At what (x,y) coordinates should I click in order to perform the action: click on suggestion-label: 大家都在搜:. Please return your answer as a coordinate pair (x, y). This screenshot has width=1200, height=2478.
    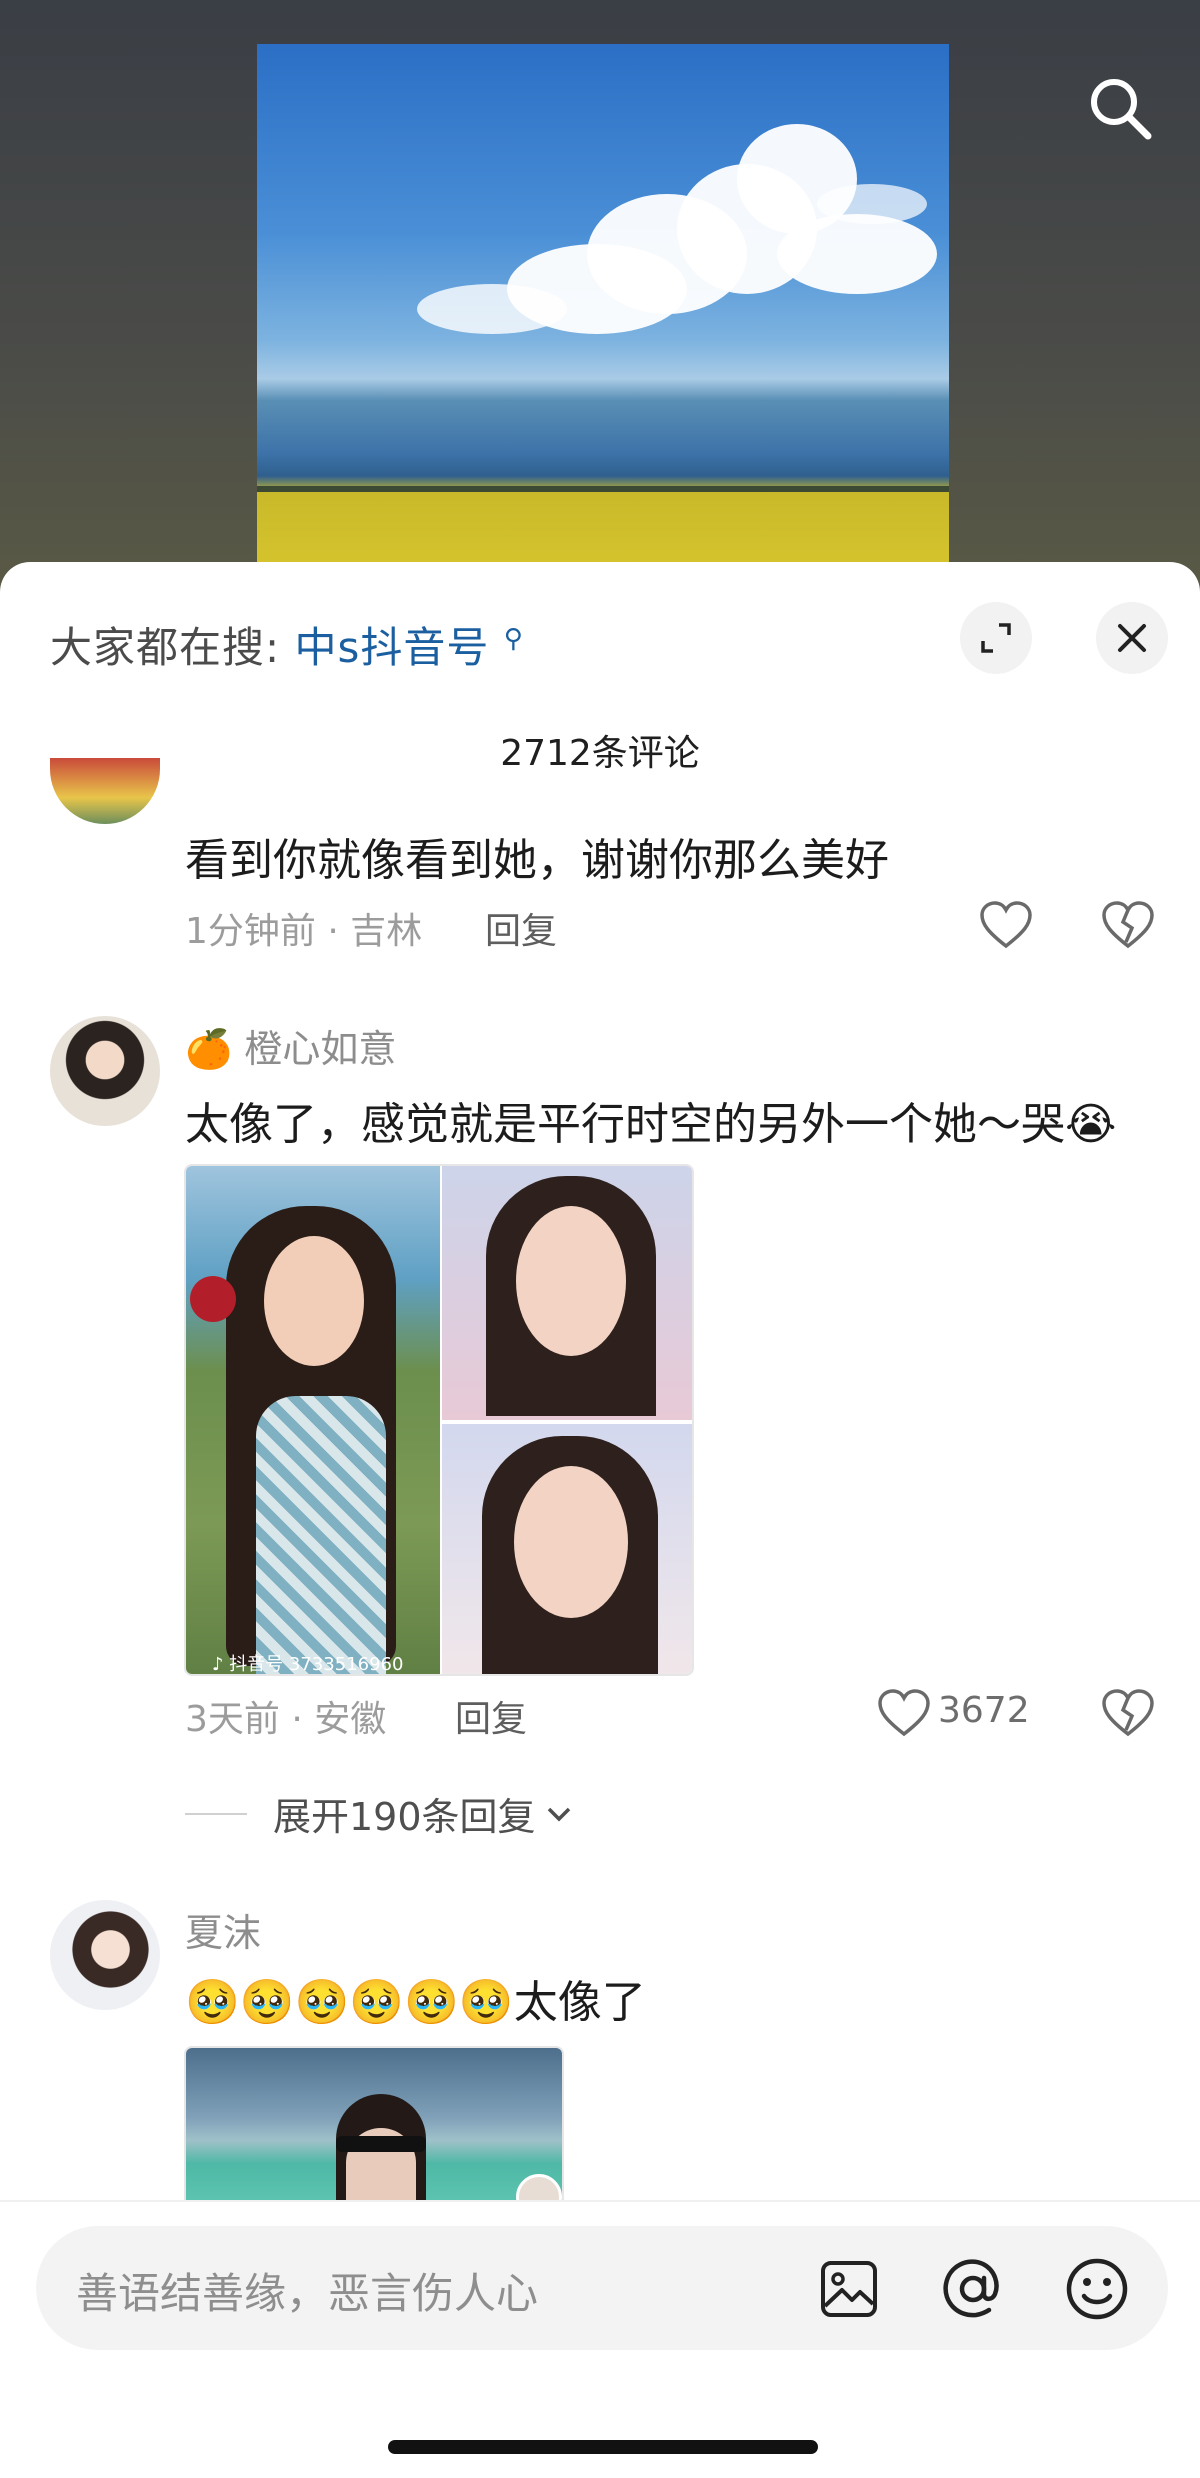
    Looking at the image, I should click on (165, 647).